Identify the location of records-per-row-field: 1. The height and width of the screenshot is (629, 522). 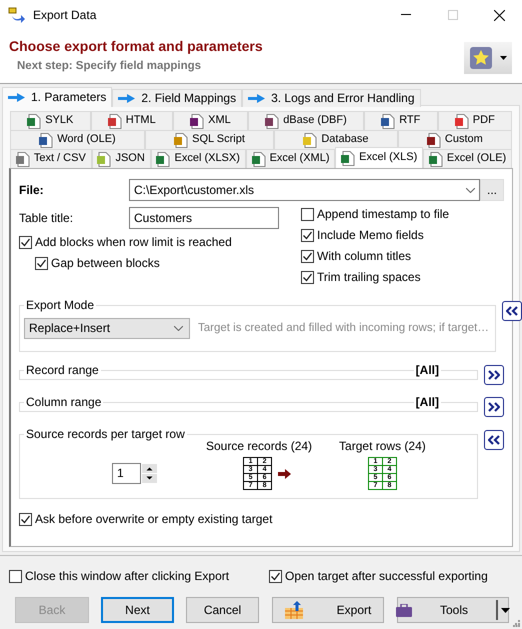
(126, 473).